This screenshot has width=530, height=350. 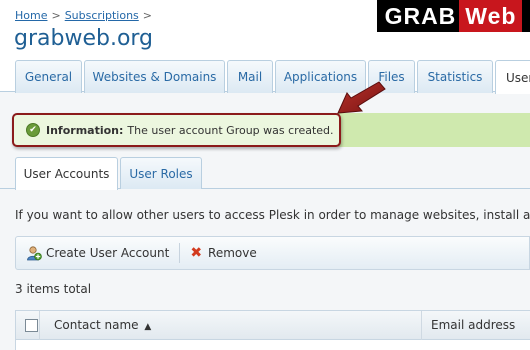 I want to click on user-subtabs: User Accounts User Roles, so click(x=265, y=172).